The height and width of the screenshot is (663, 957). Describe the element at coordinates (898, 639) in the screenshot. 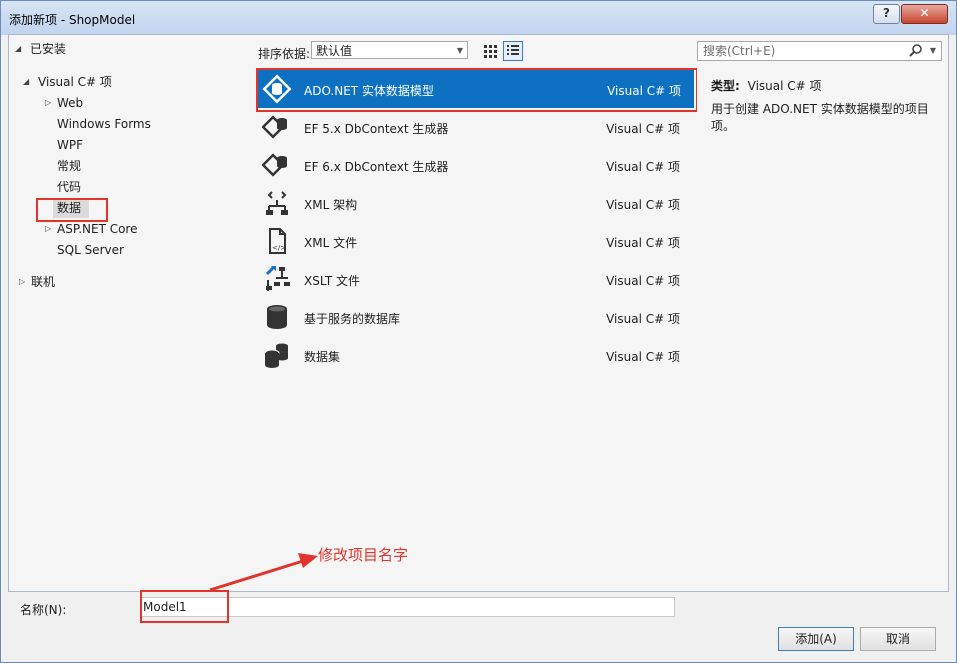

I see `cancel-button: 取消` at that location.